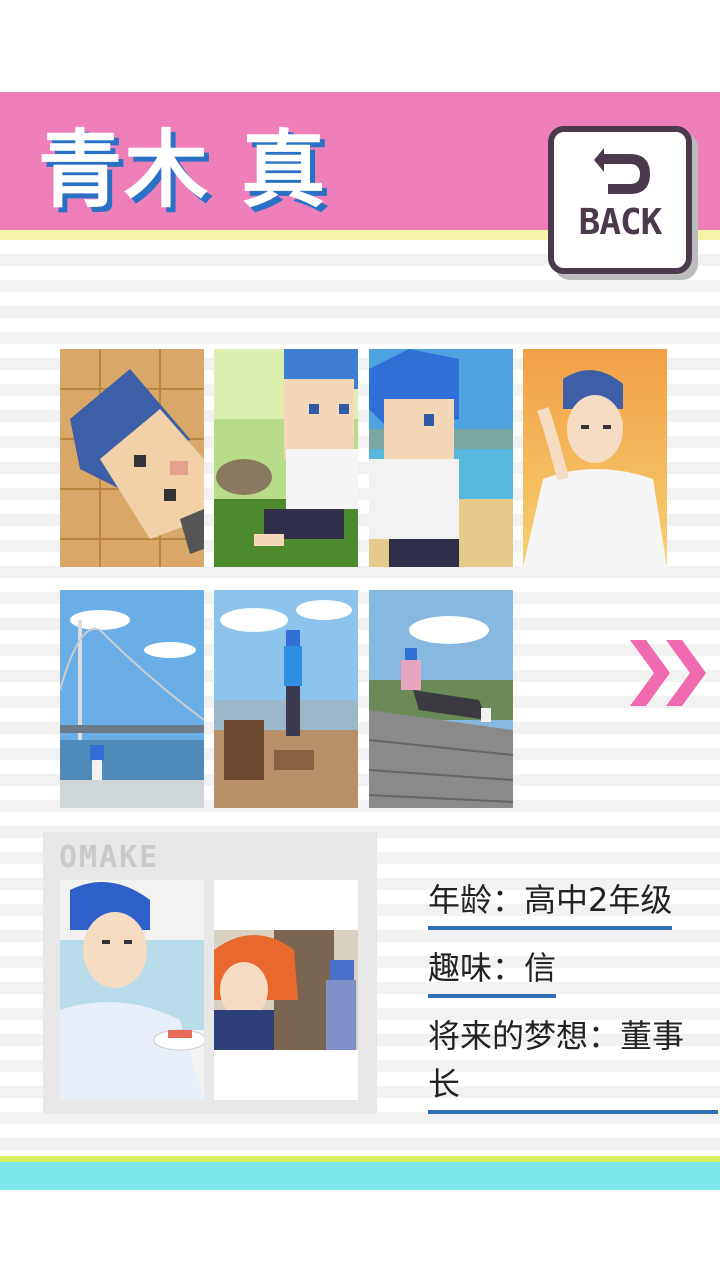  Describe the element at coordinates (620, 222) in the screenshot. I see `back-label: BACK` at that location.